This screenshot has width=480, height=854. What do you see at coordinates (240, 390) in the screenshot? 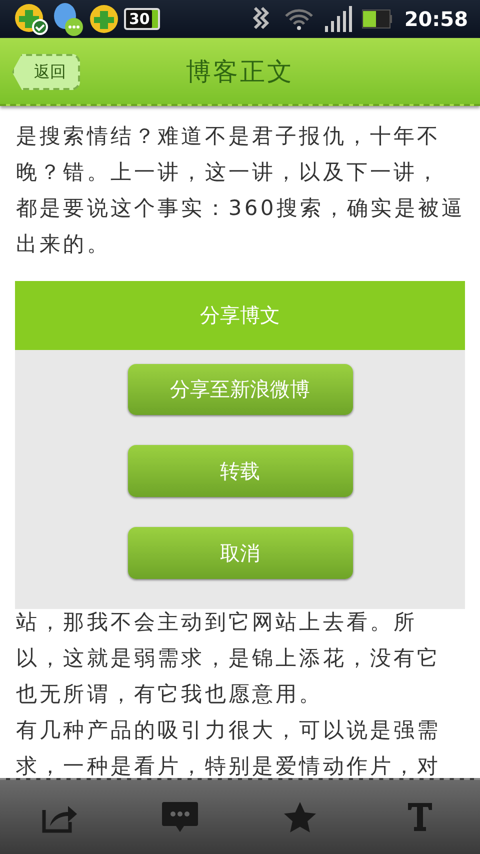
I see `dialog-button: 分享至新浪微博` at bounding box center [240, 390].